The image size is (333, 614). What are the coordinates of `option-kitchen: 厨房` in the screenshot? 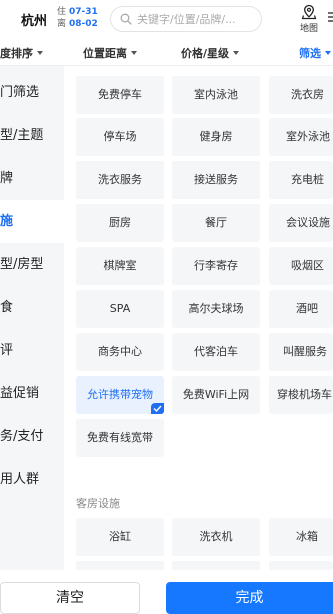 It's located at (120, 223).